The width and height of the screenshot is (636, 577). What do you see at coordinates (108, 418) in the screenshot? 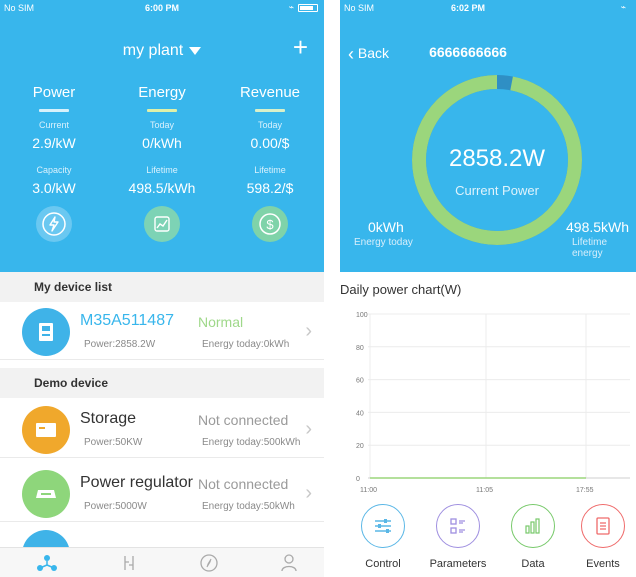
I see `device-name: Storage` at bounding box center [108, 418].